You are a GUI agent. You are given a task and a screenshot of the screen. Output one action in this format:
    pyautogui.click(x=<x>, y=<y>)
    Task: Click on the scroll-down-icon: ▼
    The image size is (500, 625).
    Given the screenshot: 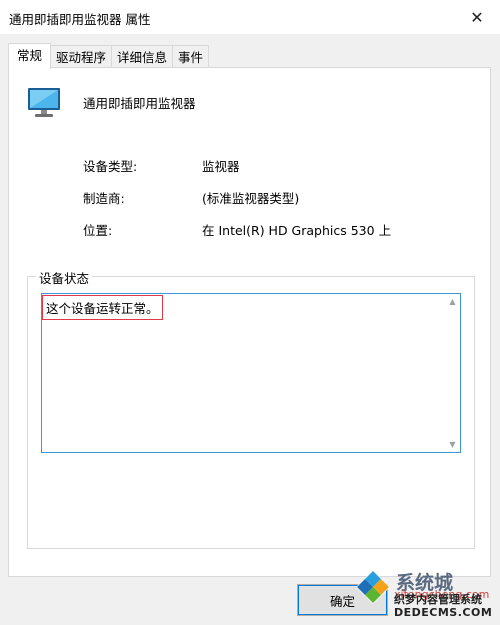 What is the action you would take?
    pyautogui.click(x=452, y=444)
    